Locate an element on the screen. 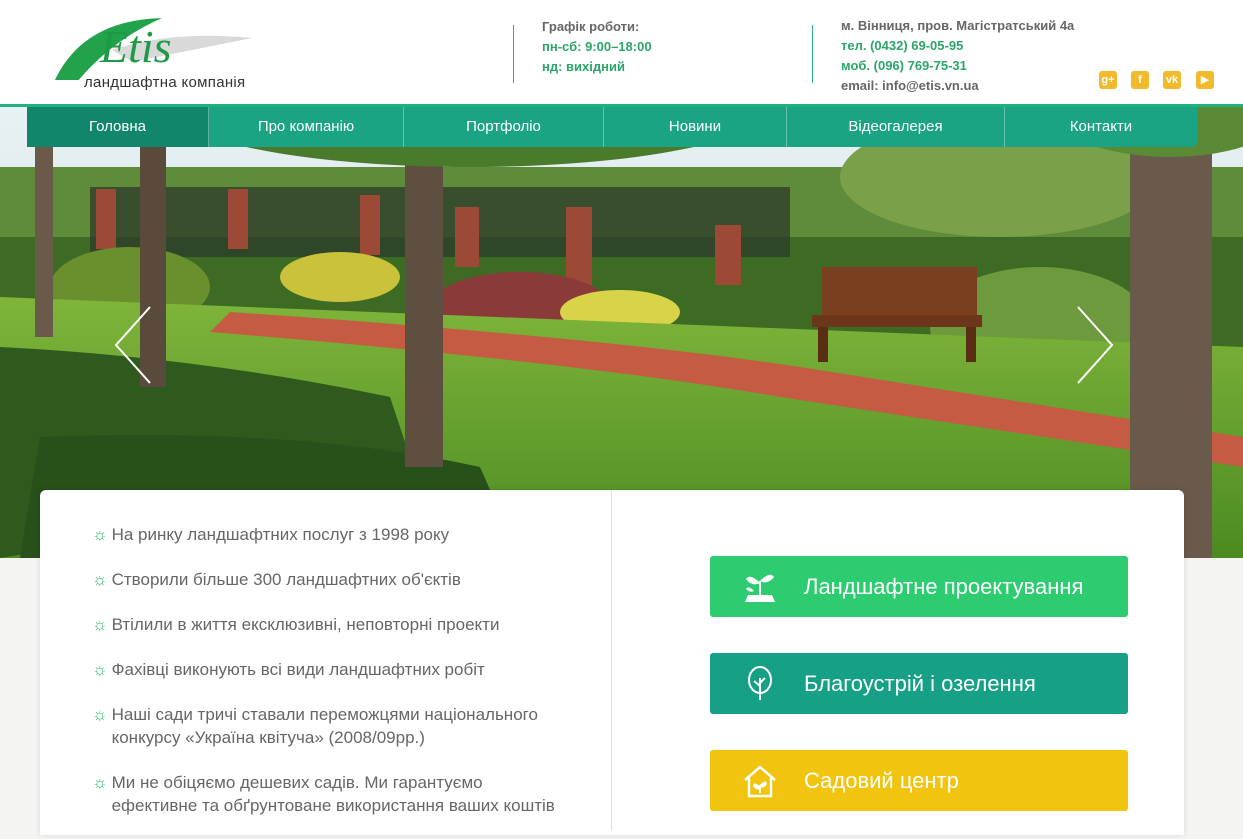  nav-item-contacts: Контакти is located at coordinates (1101, 127).